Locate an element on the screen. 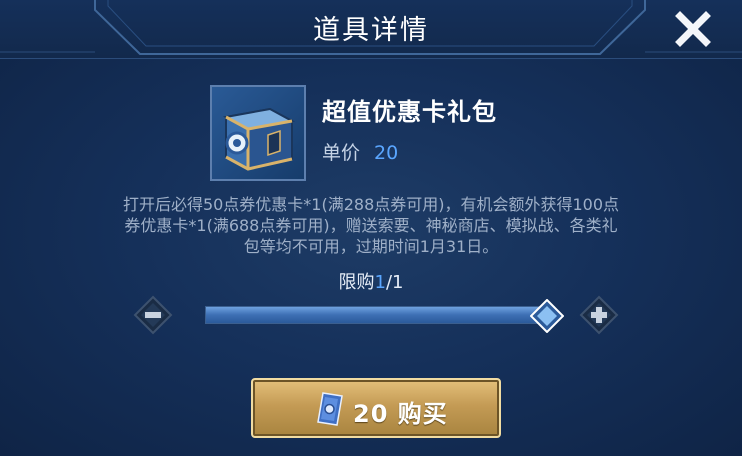 The height and width of the screenshot is (456, 742). quantity-slider-fill is located at coordinates (380, 315).